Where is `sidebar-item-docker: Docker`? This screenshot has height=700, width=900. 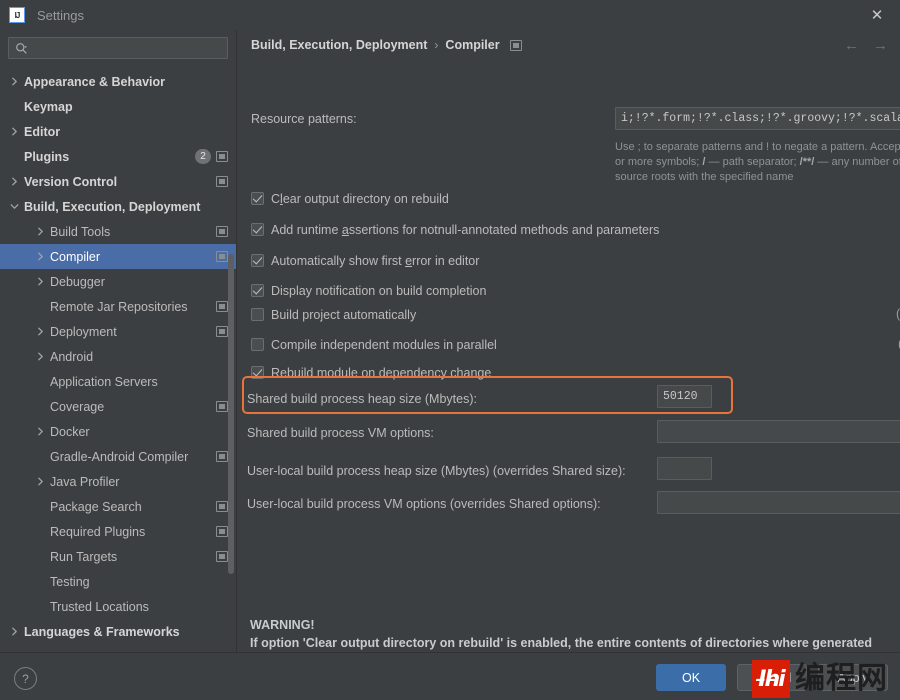 sidebar-item-docker: Docker is located at coordinates (118, 431).